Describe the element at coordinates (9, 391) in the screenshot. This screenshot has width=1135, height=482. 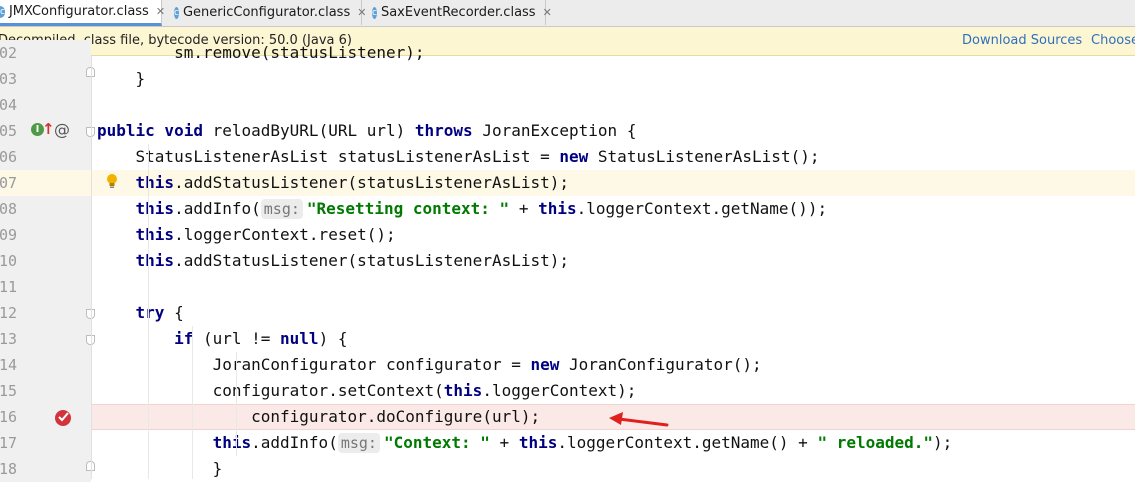
I see `line-number: 15` at that location.